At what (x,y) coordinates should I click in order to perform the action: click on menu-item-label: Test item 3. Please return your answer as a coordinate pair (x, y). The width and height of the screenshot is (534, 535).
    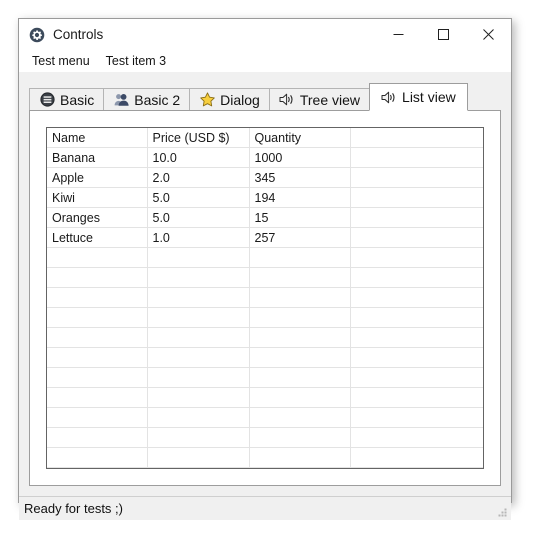
    Looking at the image, I should click on (136, 61).